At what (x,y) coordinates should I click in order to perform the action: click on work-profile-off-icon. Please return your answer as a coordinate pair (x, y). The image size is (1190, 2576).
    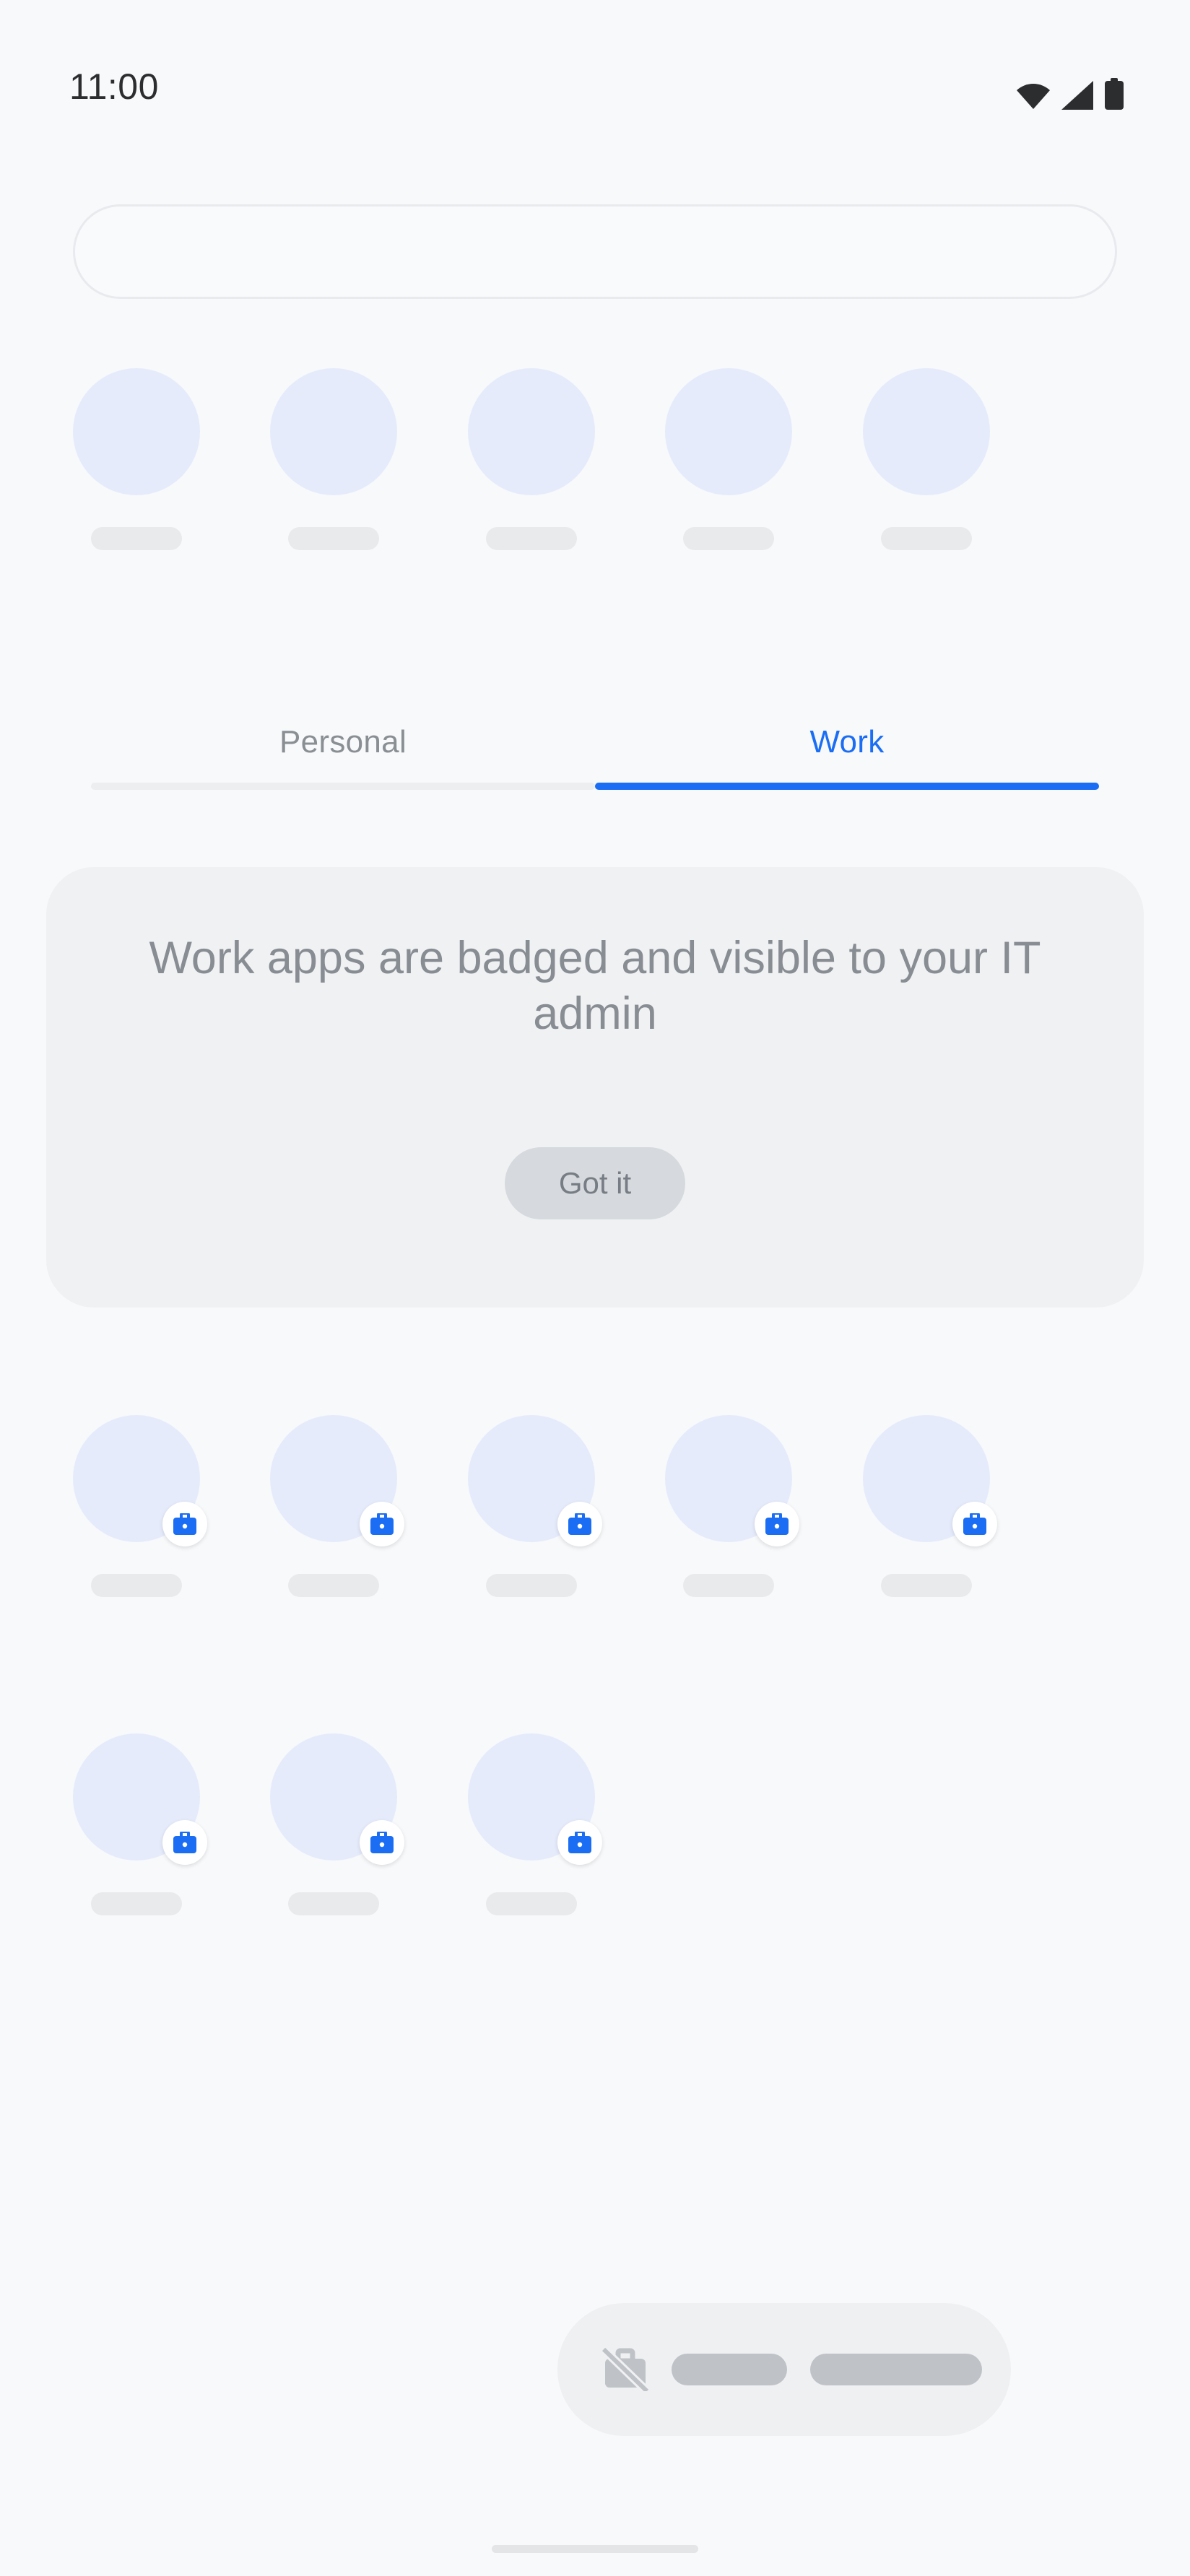
    Looking at the image, I should click on (625, 2369).